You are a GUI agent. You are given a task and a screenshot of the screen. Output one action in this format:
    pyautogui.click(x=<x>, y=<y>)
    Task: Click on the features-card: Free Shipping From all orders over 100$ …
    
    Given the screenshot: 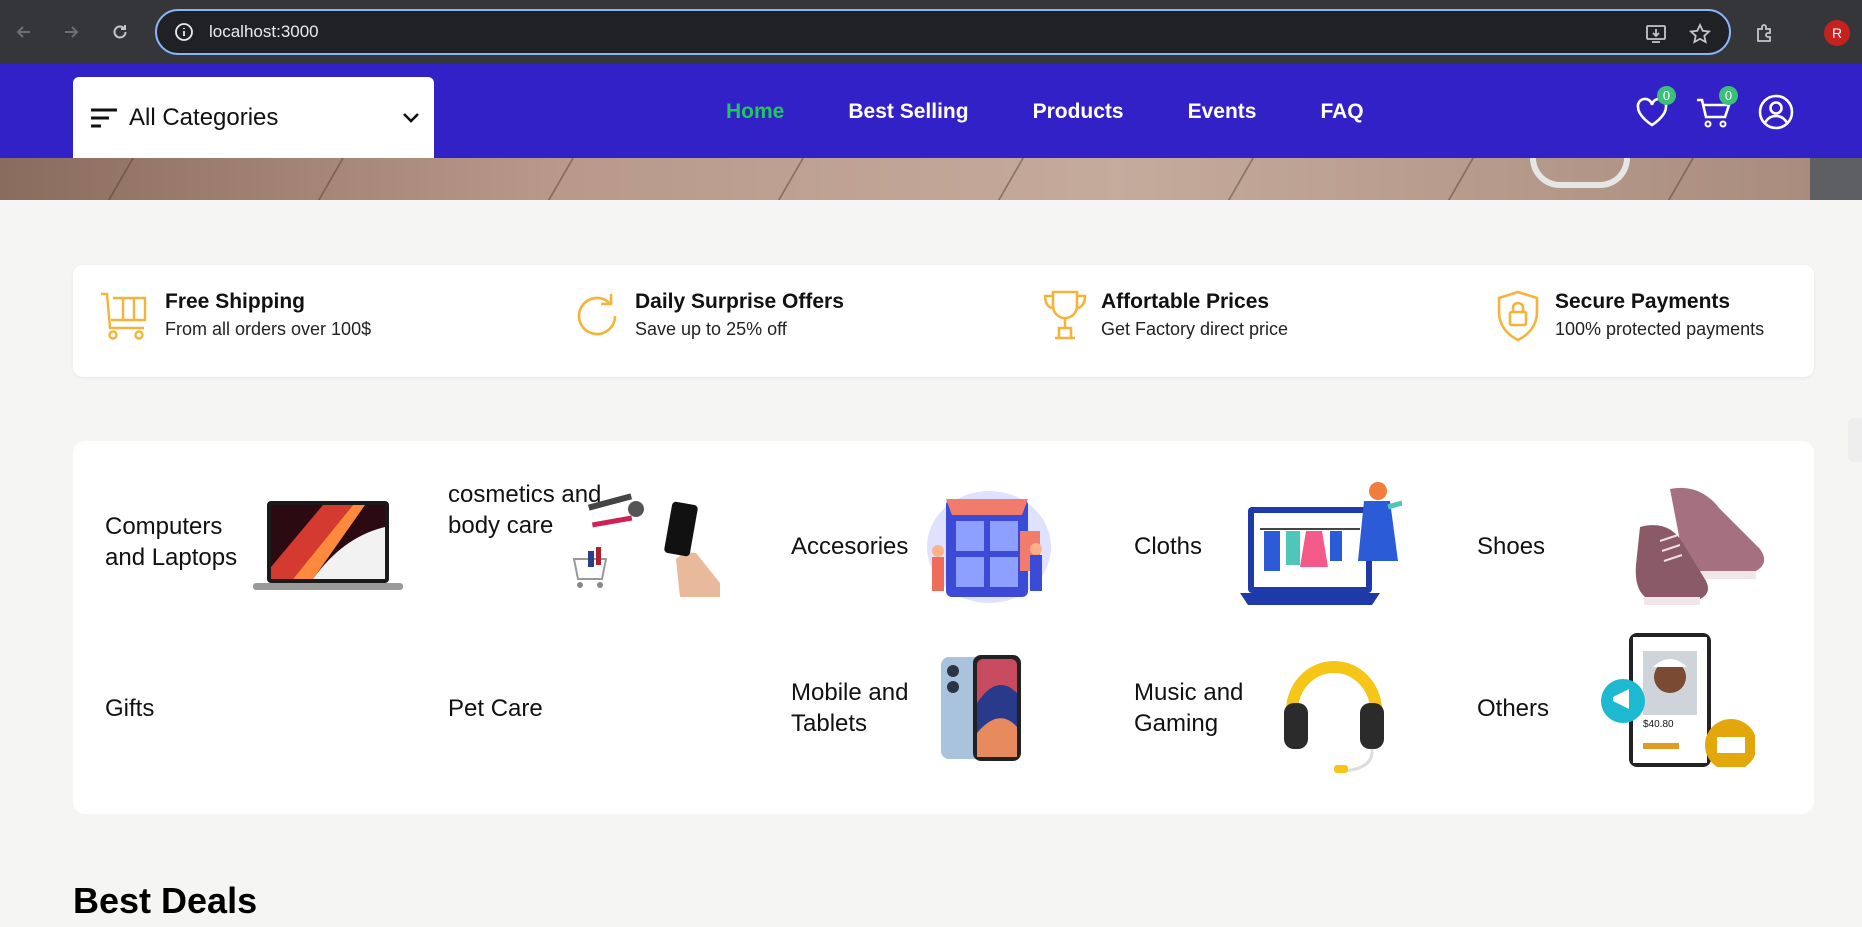 What is the action you would take?
    pyautogui.click(x=943, y=321)
    